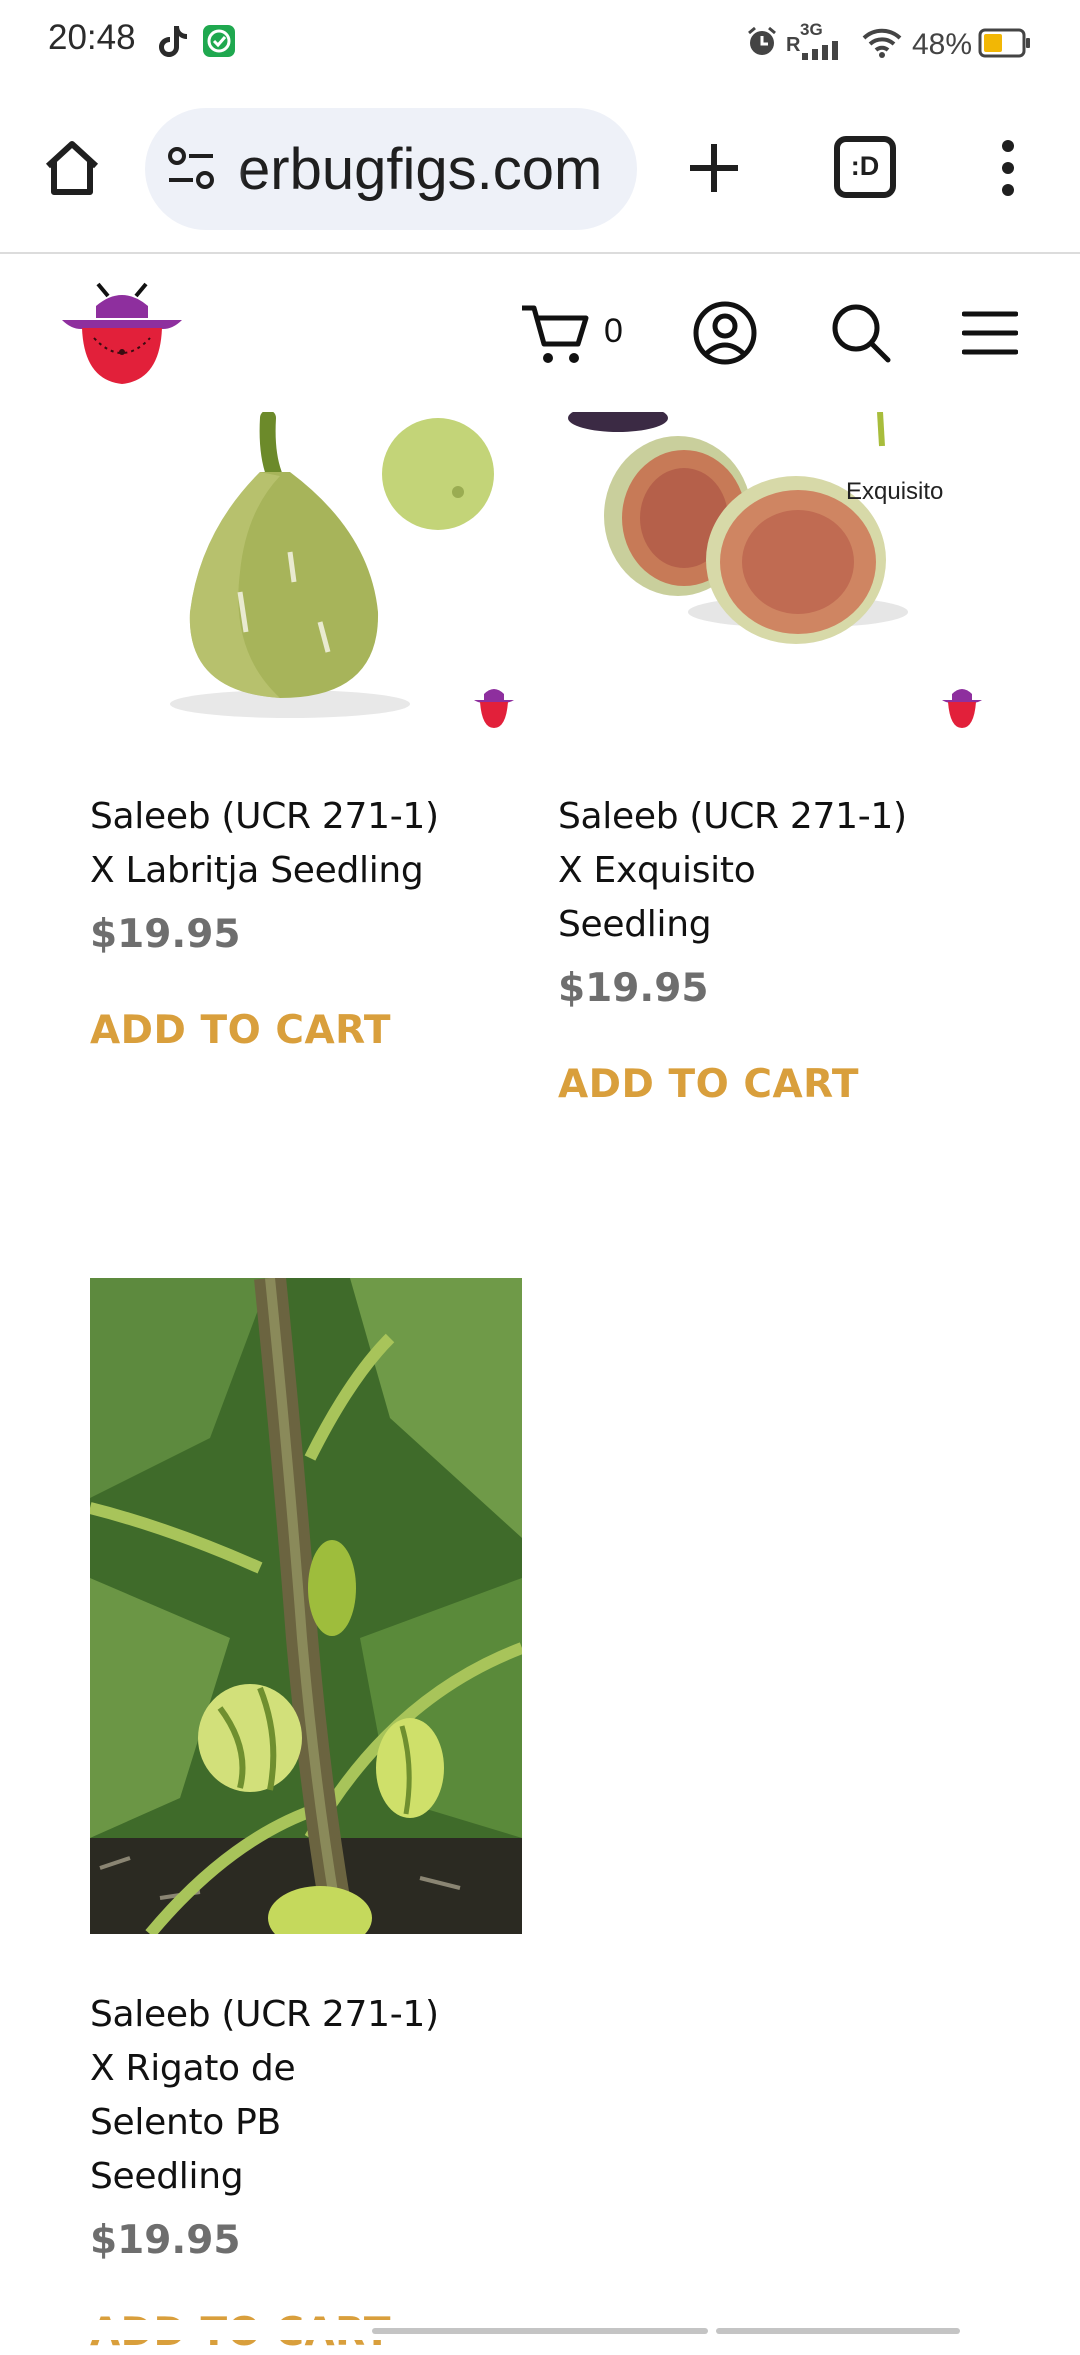 The image size is (1080, 2355). I want to click on address-bar: erbugfigs.com, so click(391, 169).